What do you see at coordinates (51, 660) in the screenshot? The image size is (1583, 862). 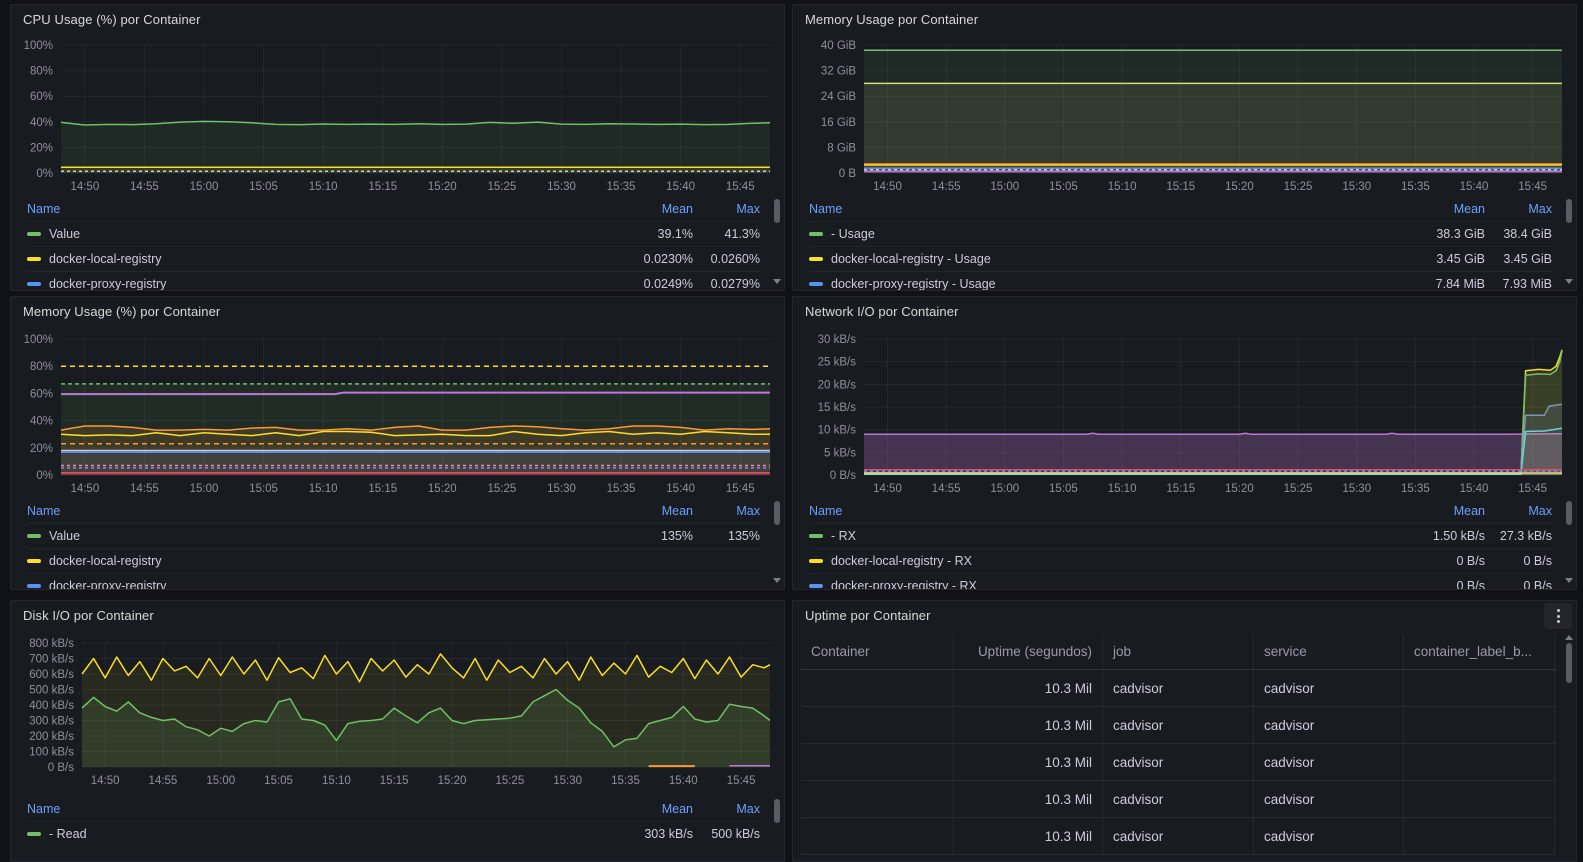 I see `svg-text: 700 kB/s` at bounding box center [51, 660].